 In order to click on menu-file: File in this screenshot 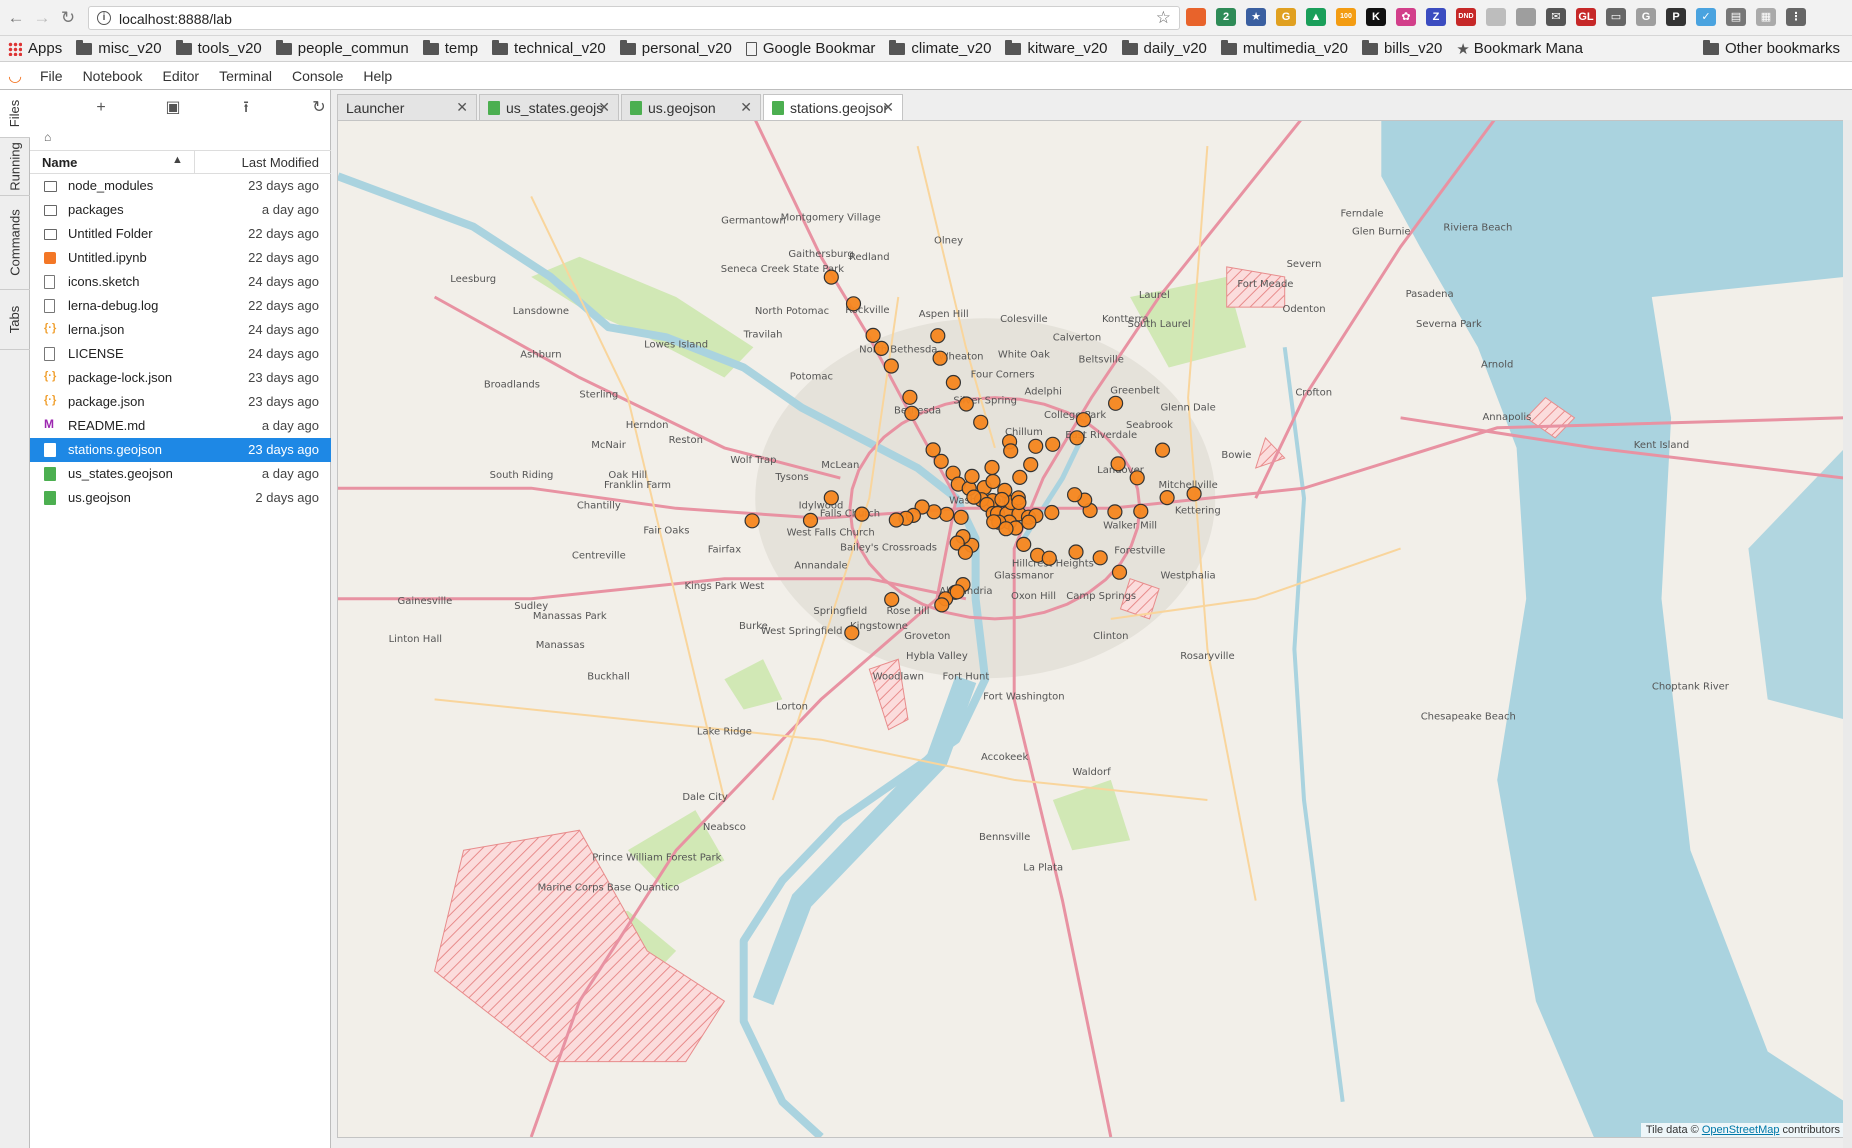, I will do `click(51, 76)`.